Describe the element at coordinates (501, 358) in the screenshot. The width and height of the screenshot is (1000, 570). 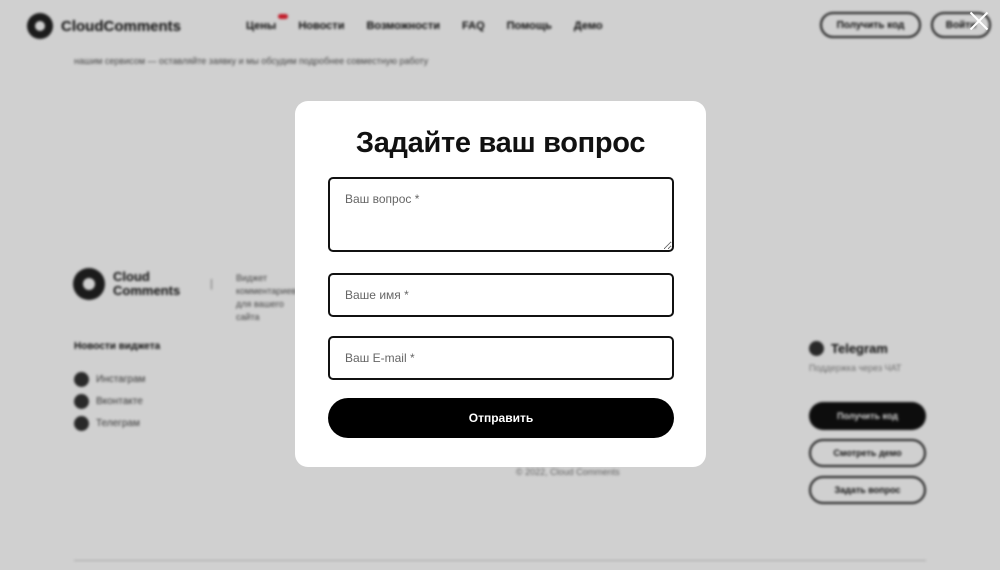
I see `email-field` at that location.